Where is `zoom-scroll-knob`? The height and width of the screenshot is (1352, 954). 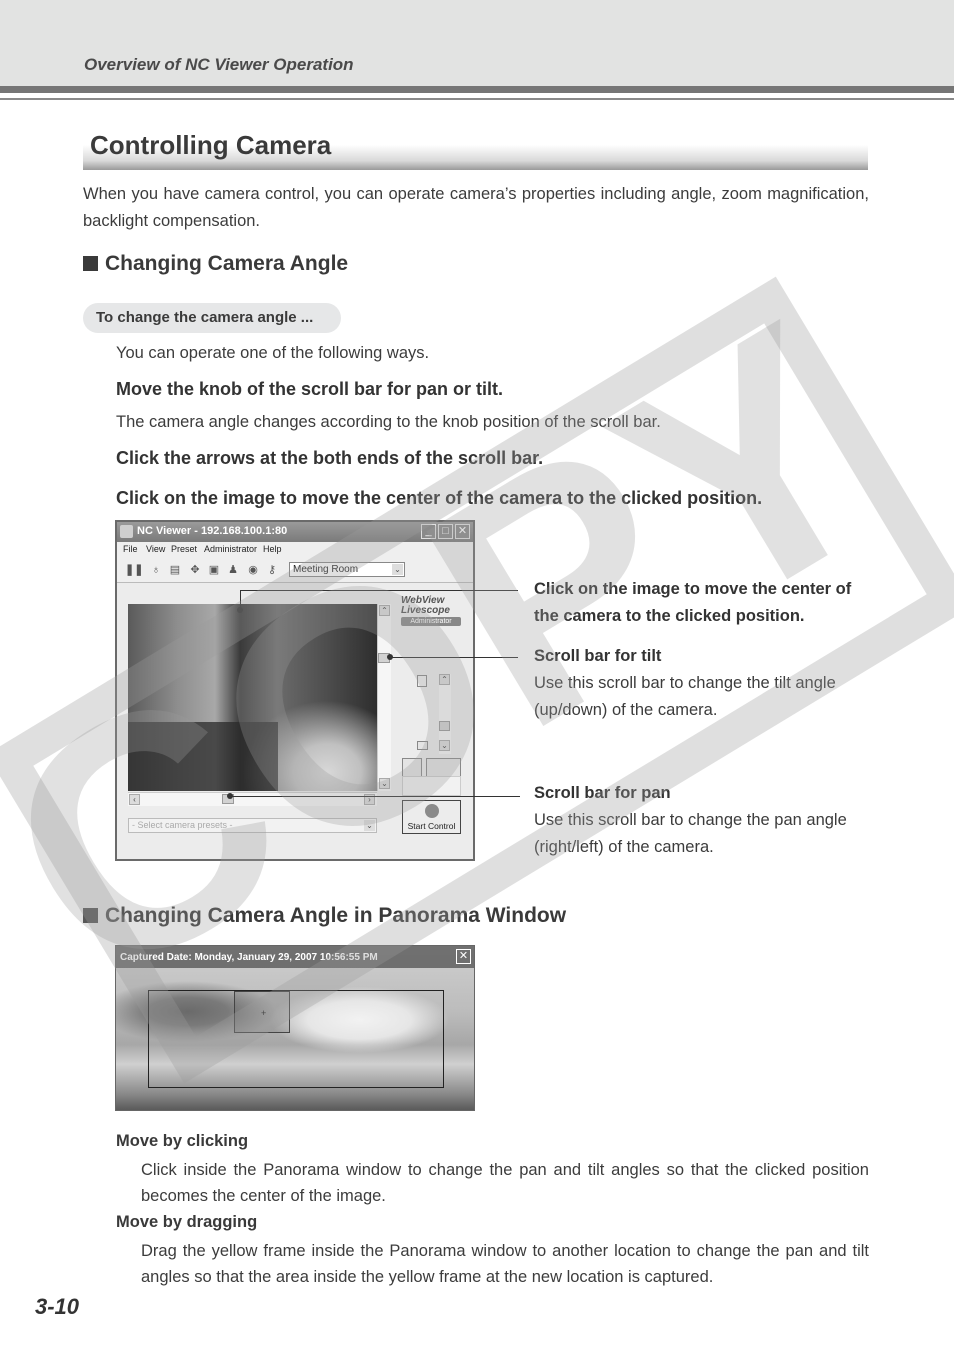
zoom-scroll-knob is located at coordinates (444, 726).